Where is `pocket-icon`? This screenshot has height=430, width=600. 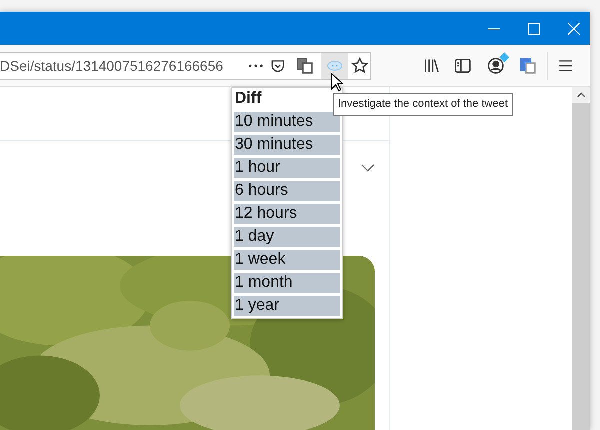
pocket-icon is located at coordinates (278, 66).